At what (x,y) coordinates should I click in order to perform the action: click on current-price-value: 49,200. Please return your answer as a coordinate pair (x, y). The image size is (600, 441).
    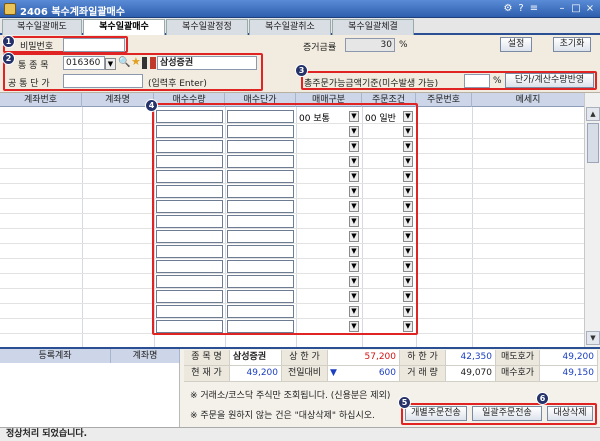
    Looking at the image, I should click on (262, 373).